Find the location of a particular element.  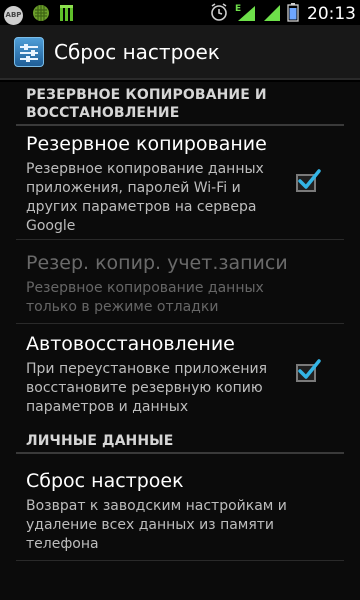

alarm-icon is located at coordinates (219, 14).